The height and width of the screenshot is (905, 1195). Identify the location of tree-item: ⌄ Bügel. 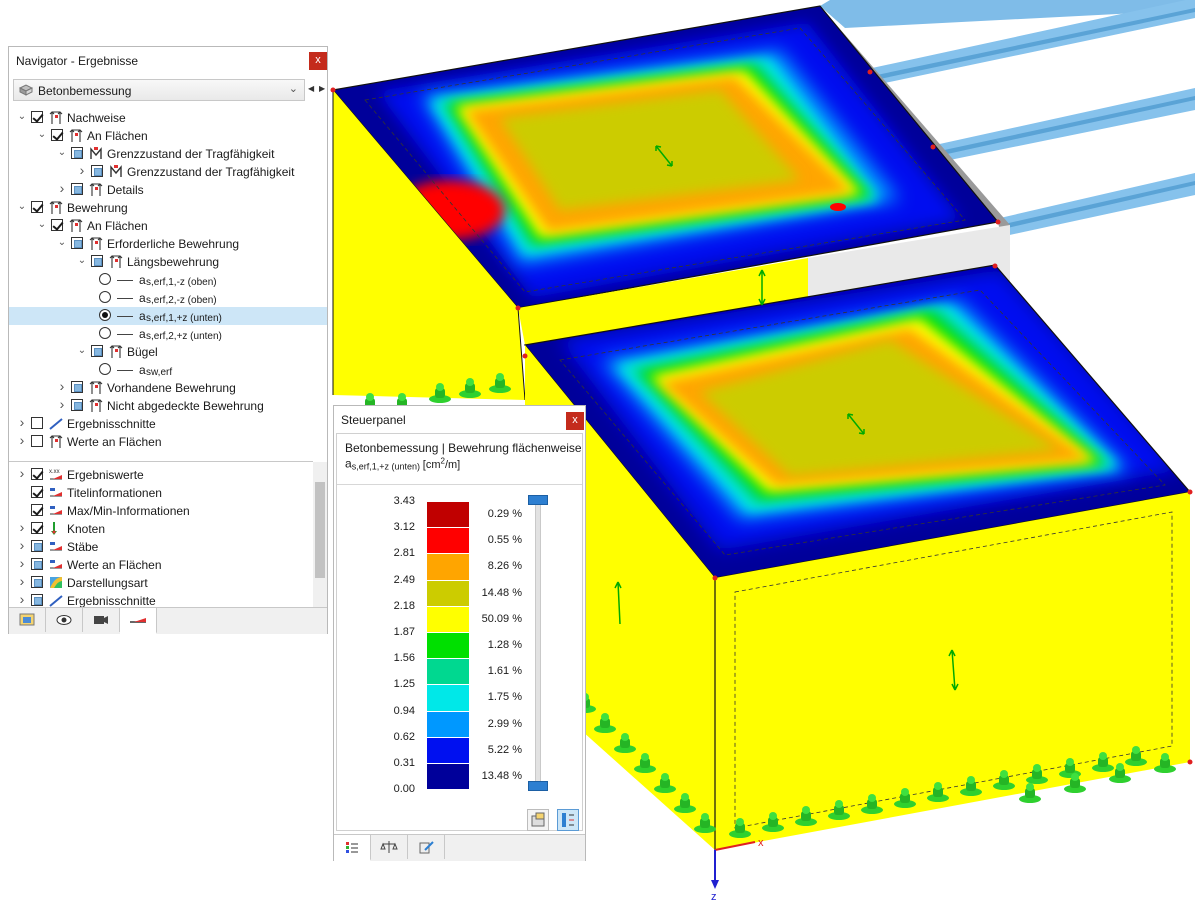
(168, 352).